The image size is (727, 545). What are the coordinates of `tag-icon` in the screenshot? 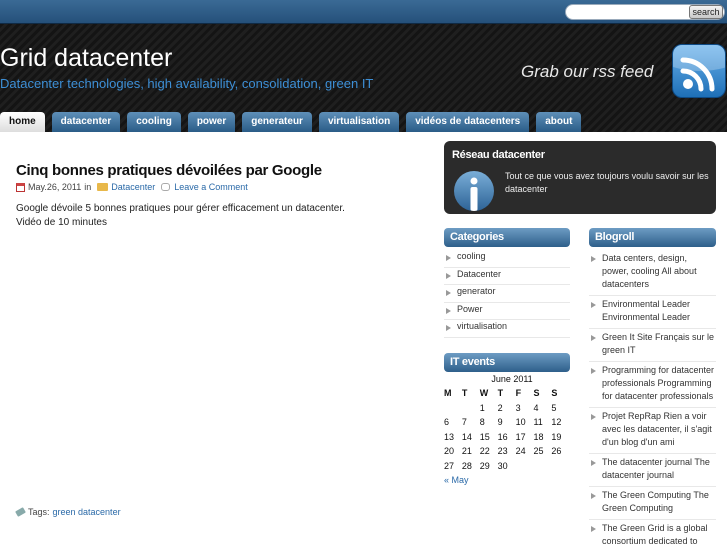 It's located at (20, 512).